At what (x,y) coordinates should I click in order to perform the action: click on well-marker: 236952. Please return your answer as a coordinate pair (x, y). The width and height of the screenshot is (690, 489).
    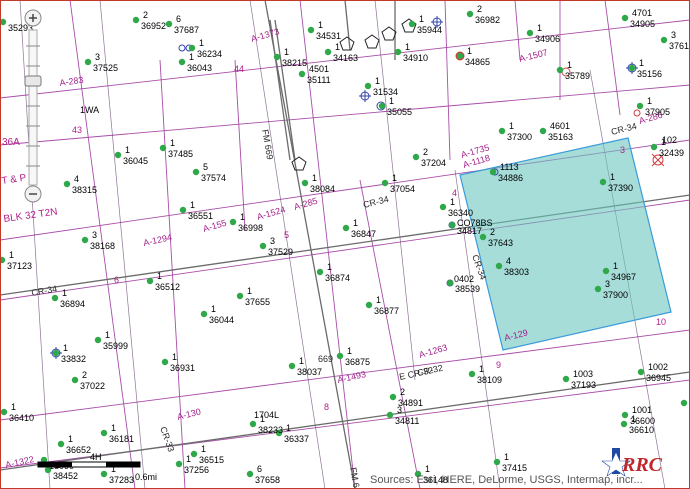
    Looking at the image, I should click on (149, 20).